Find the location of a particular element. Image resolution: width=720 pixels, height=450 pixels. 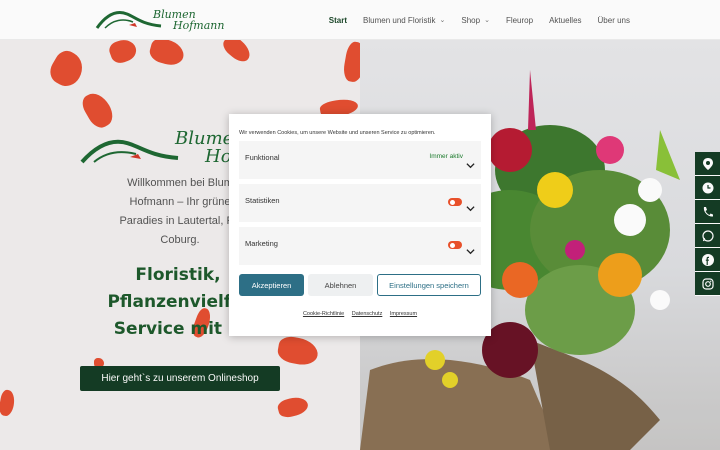

cookie-policy-link: Cookie-Richtlinie is located at coordinates (323, 314).